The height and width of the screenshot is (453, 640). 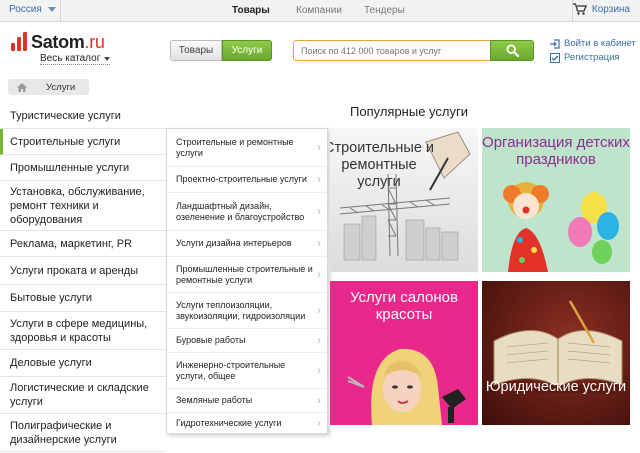 What do you see at coordinates (247, 180) in the screenshot?
I see `dropdown-item: Проектно-строительные услуги ›` at bounding box center [247, 180].